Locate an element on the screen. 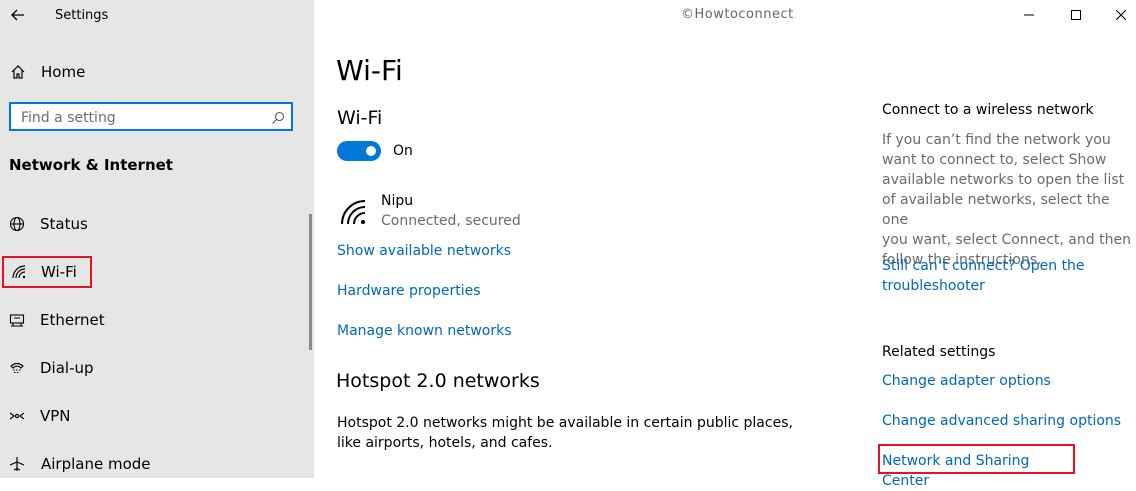 The width and height of the screenshot is (1136, 491). sidebar-item-label: Status is located at coordinates (64, 224).